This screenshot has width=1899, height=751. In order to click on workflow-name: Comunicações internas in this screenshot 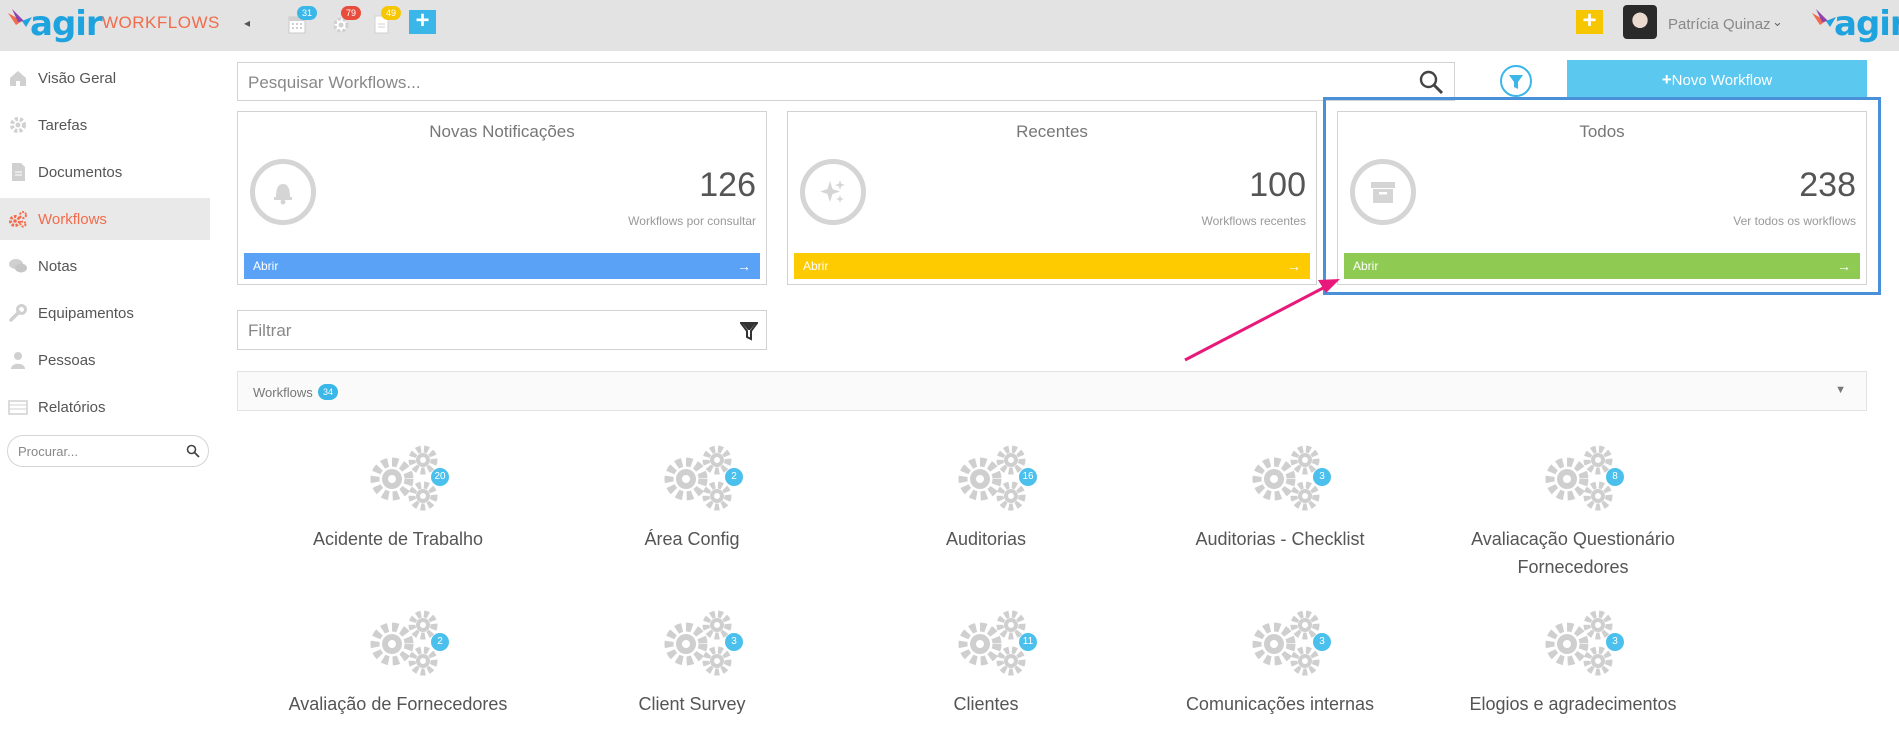, I will do `click(1280, 704)`.